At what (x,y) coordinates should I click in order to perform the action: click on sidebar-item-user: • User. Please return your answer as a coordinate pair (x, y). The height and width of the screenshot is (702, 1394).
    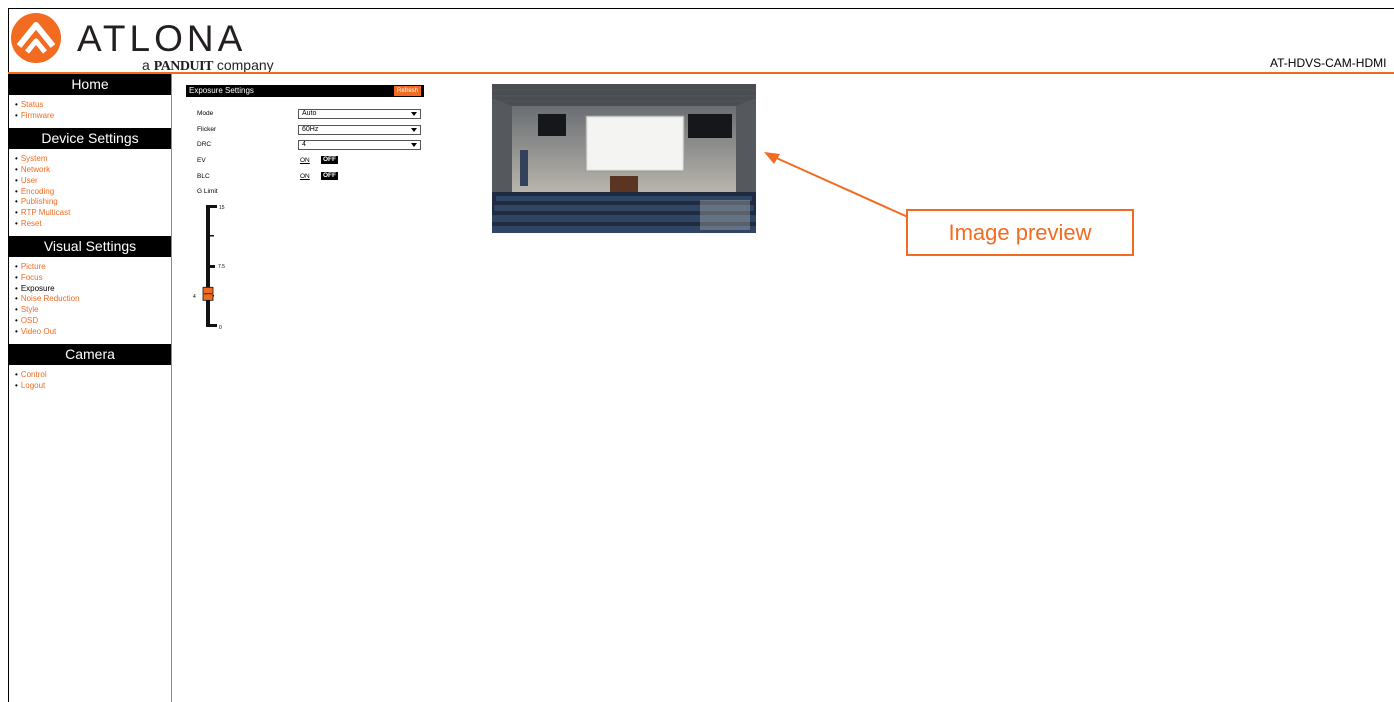
    Looking at the image, I should click on (93, 181).